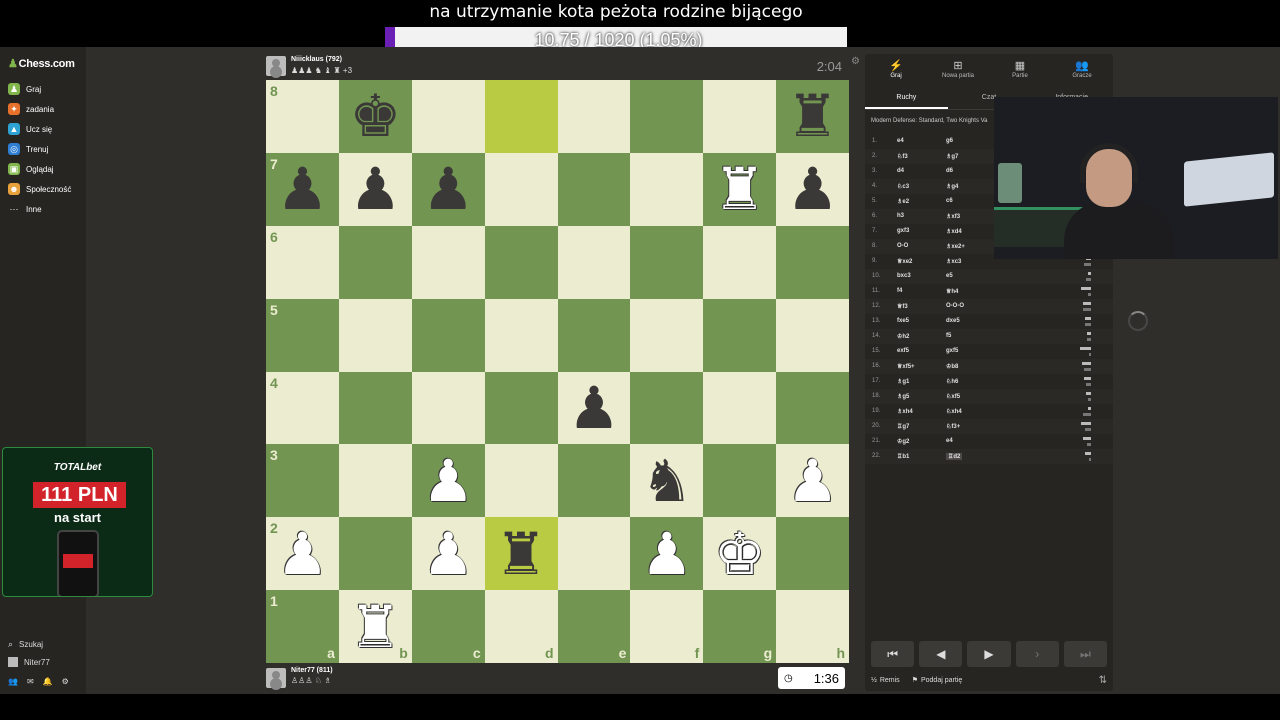 The width and height of the screenshot is (1280, 720). Describe the element at coordinates (812, 626) in the screenshot. I see `square-h1: h` at that location.